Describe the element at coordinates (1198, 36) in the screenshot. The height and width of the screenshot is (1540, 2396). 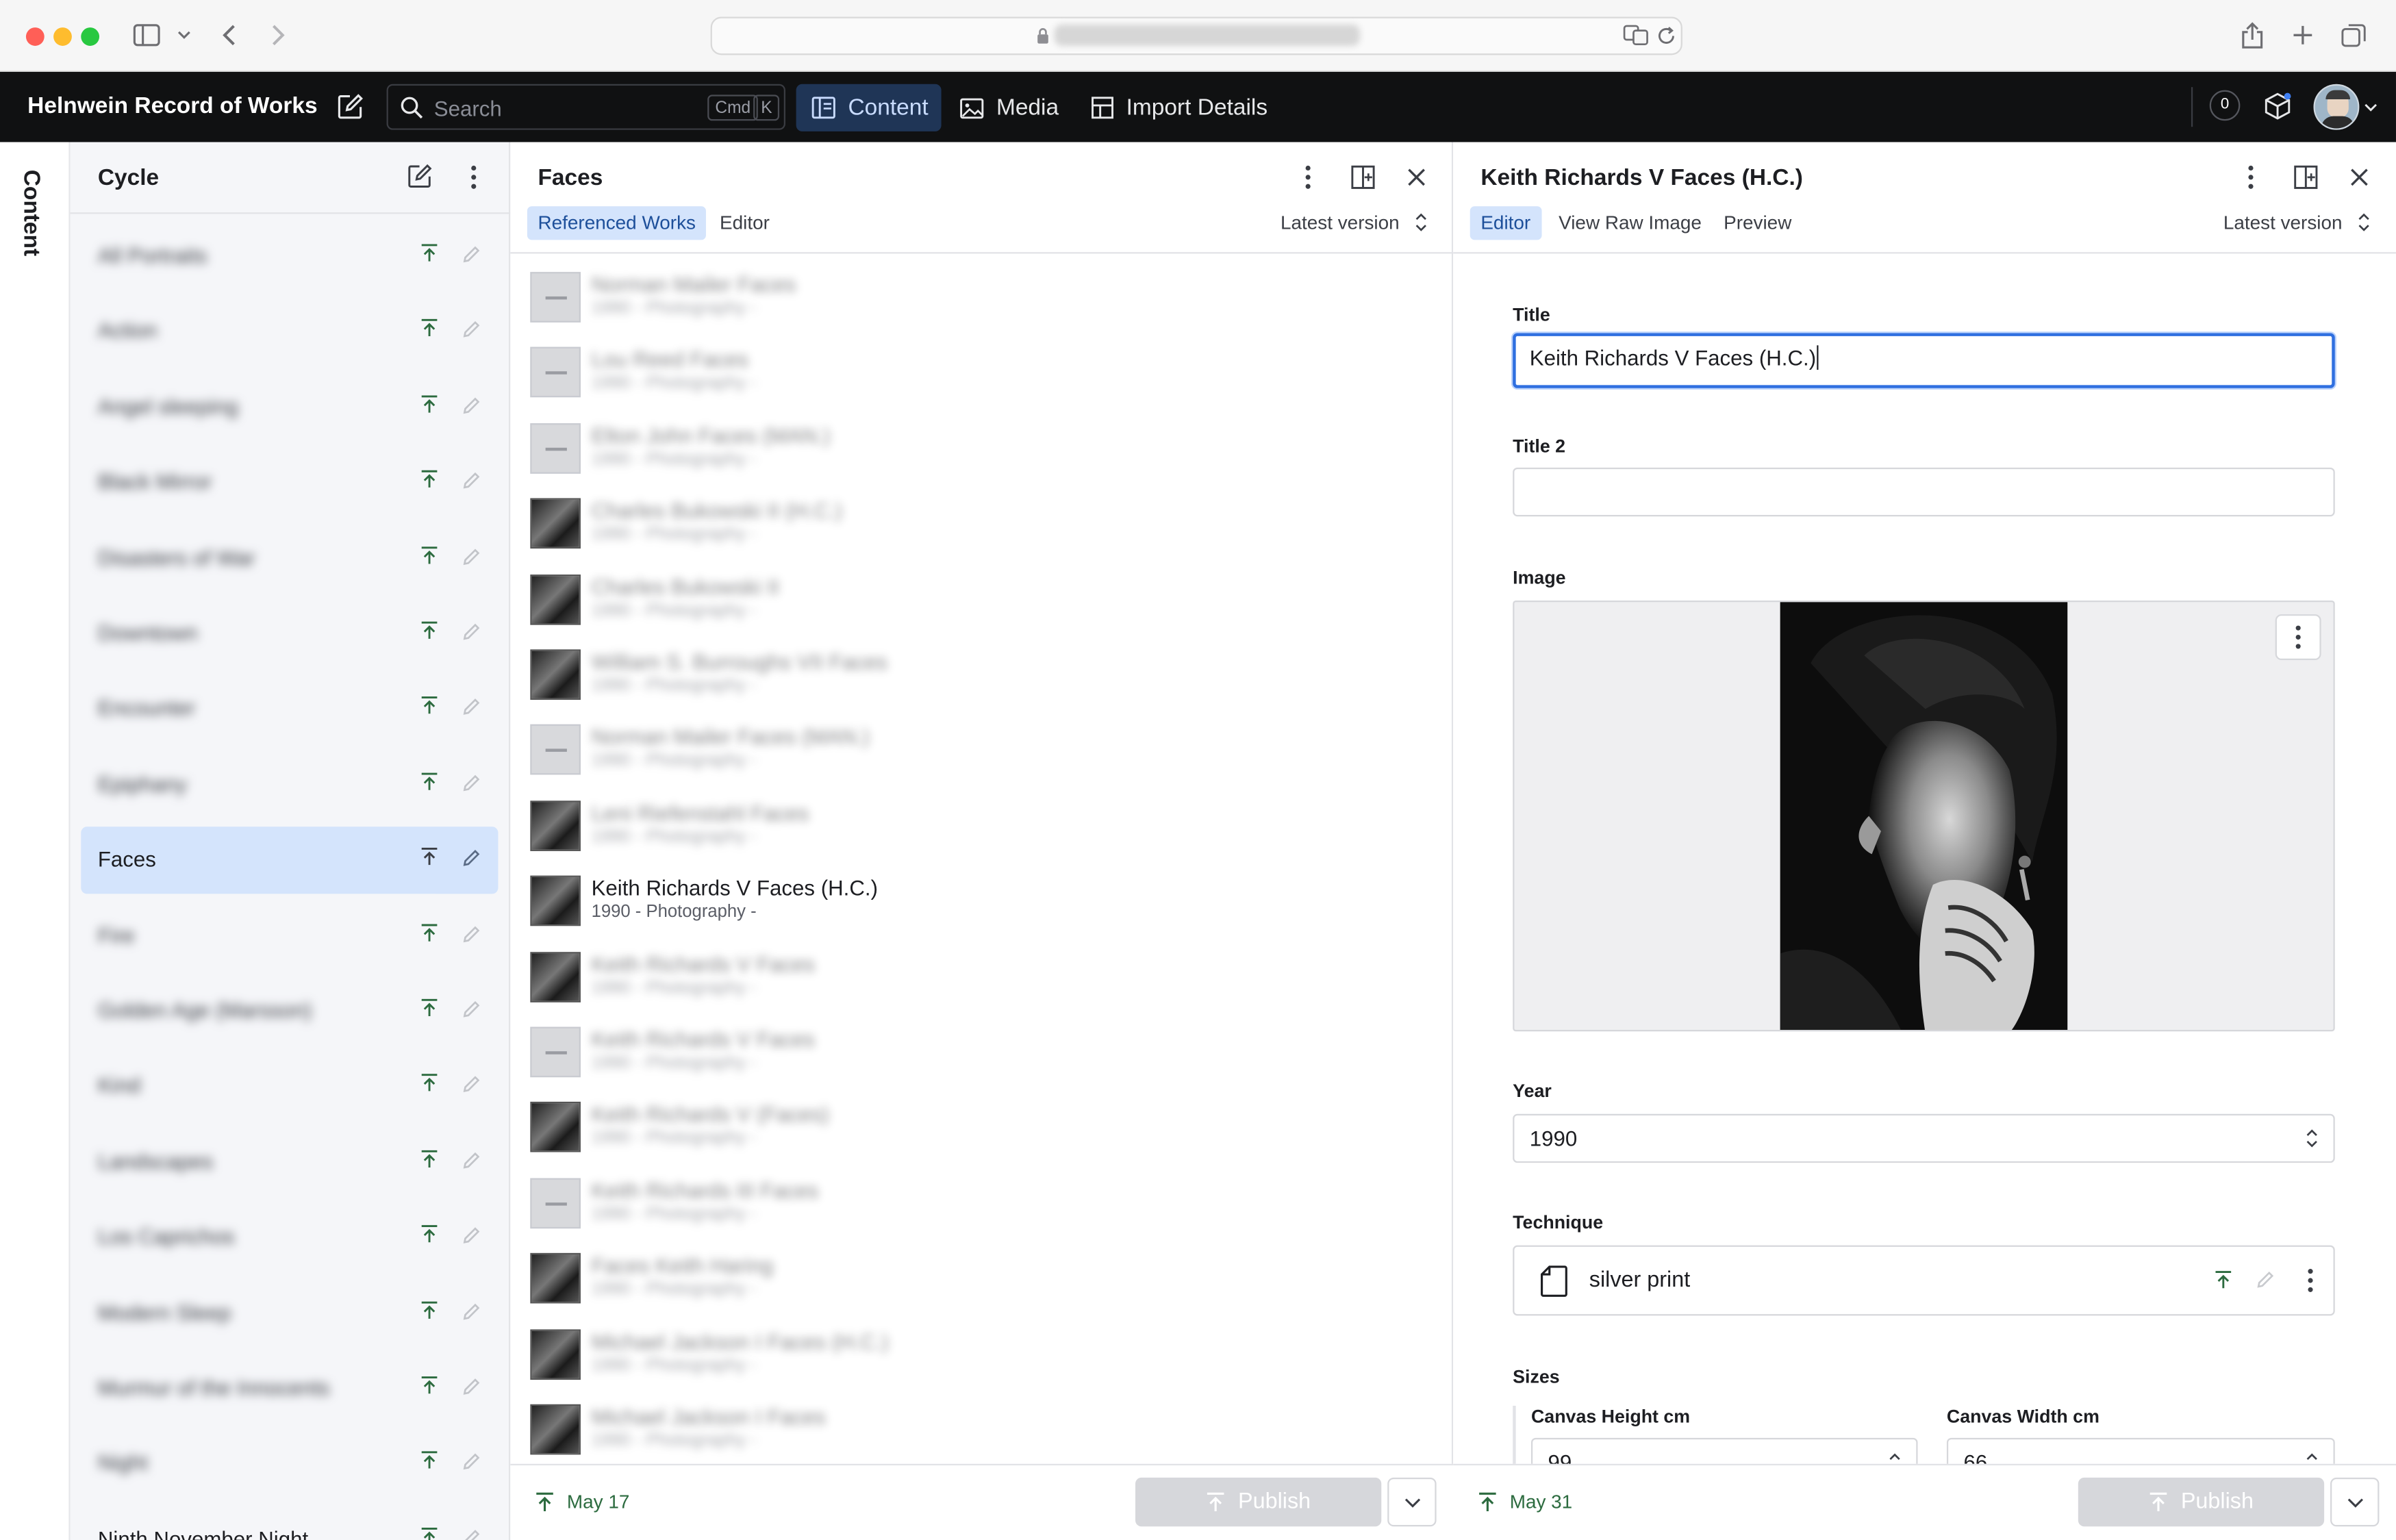
I see `browser-toolbar` at that location.